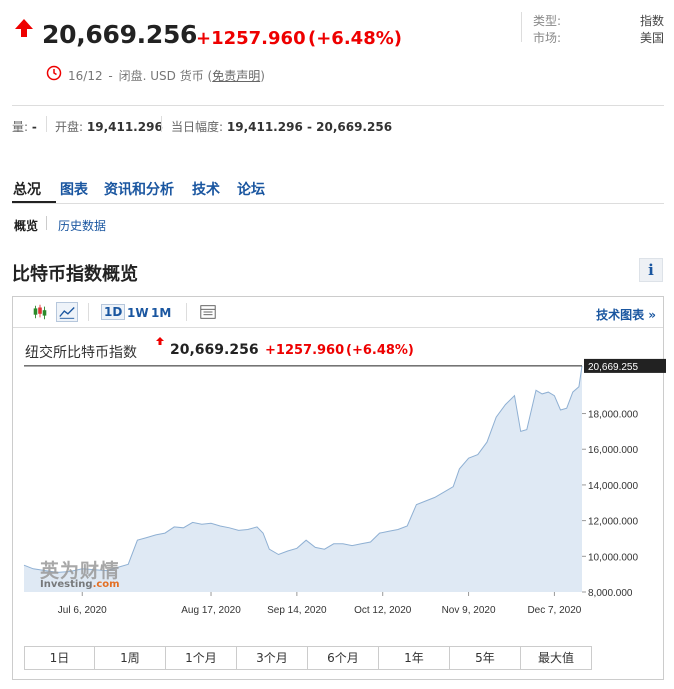 Image resolution: width=674 pixels, height=689 pixels. Describe the element at coordinates (251, 38) in the screenshot. I see `price-change: +1257.960` at that location.